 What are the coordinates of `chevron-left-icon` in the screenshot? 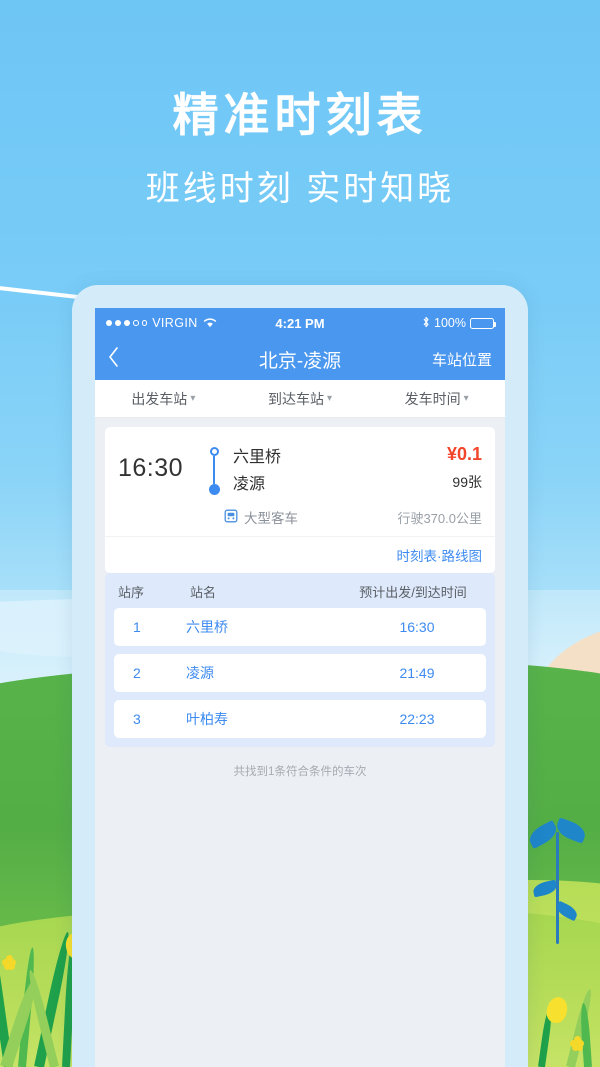 It's located at (113, 357).